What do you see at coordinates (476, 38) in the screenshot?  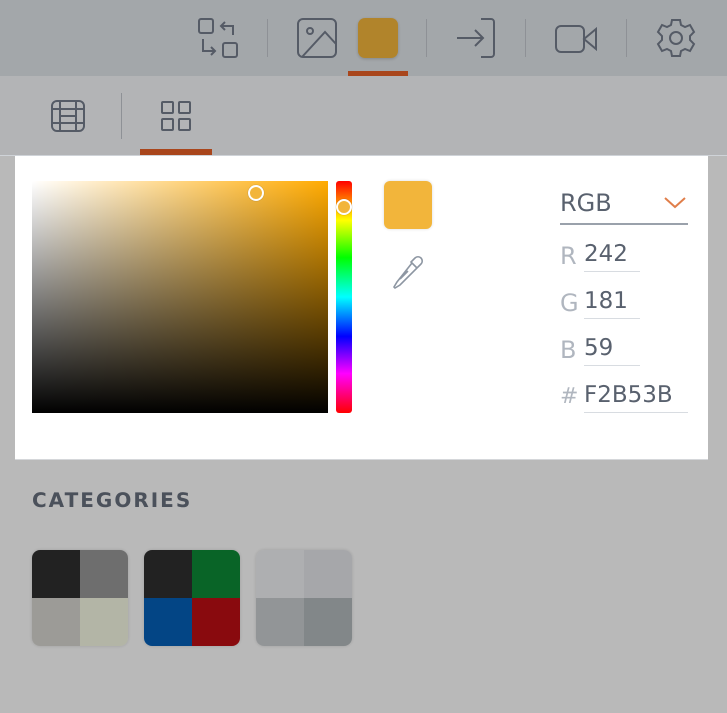 I see `sign-in-icon` at bounding box center [476, 38].